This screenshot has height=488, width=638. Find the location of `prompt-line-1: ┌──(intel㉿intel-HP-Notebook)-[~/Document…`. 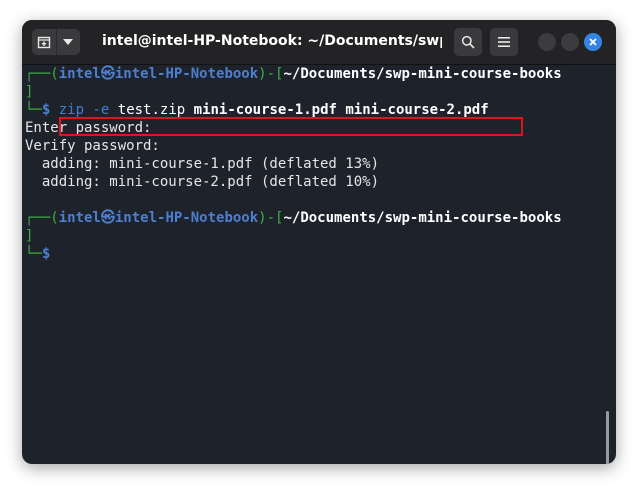

prompt-line-1: ┌──(intel㉿intel-HP-Notebook)-[~/Document… is located at coordinates (293, 74).